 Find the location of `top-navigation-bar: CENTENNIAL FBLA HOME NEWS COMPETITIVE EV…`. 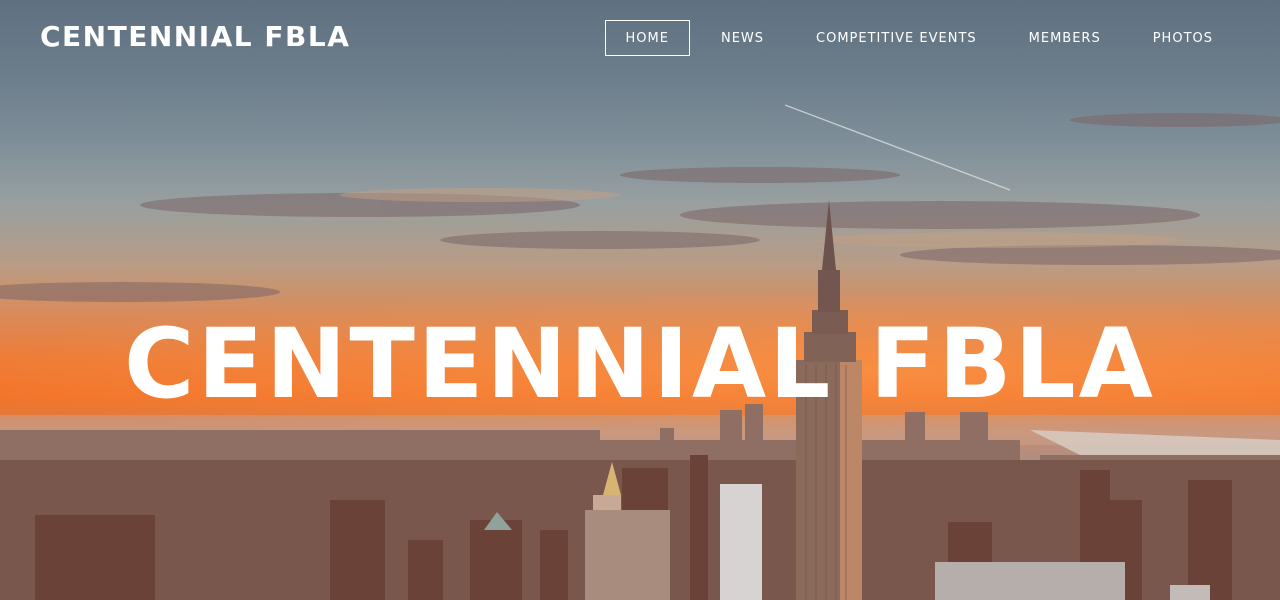

top-navigation-bar: CENTENNIAL FBLA HOME NEWS COMPETITIVE EV… is located at coordinates (640, 39).